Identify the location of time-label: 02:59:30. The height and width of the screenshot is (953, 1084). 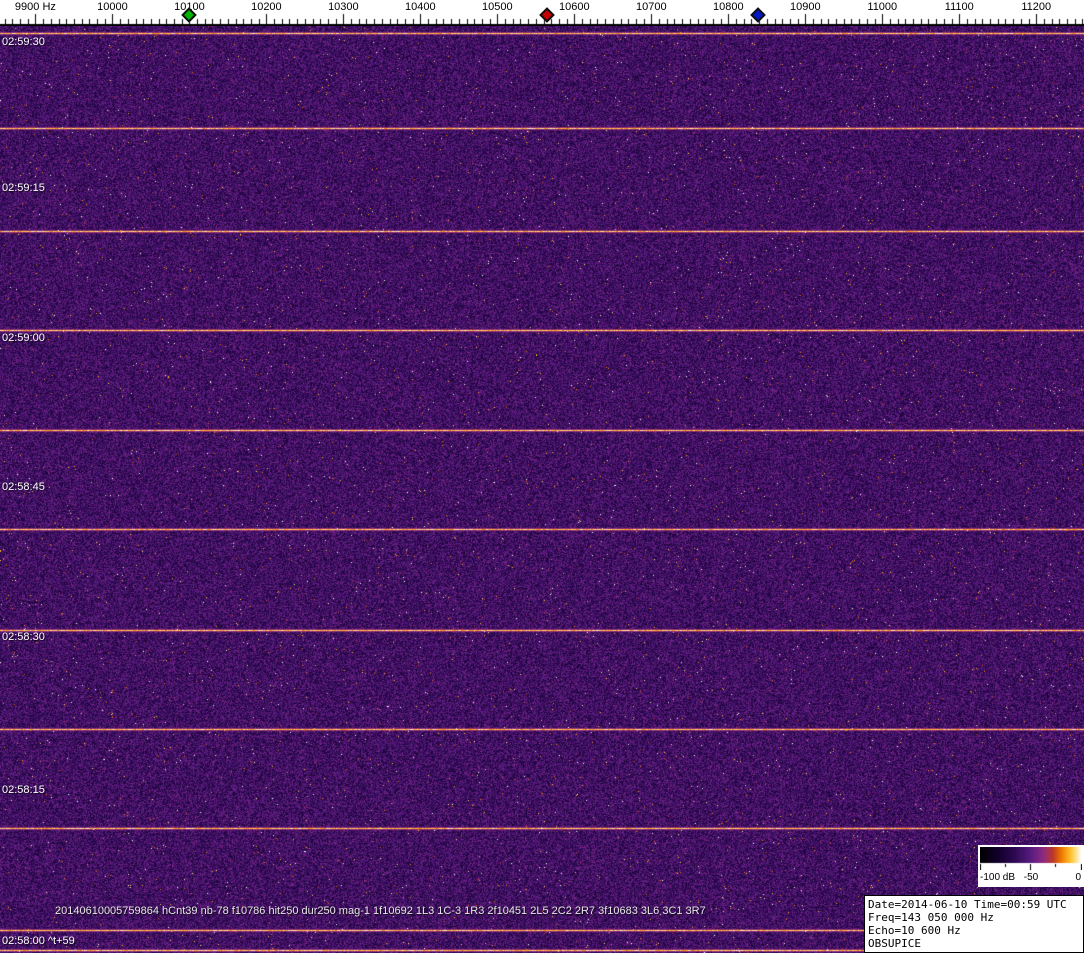
(23, 41).